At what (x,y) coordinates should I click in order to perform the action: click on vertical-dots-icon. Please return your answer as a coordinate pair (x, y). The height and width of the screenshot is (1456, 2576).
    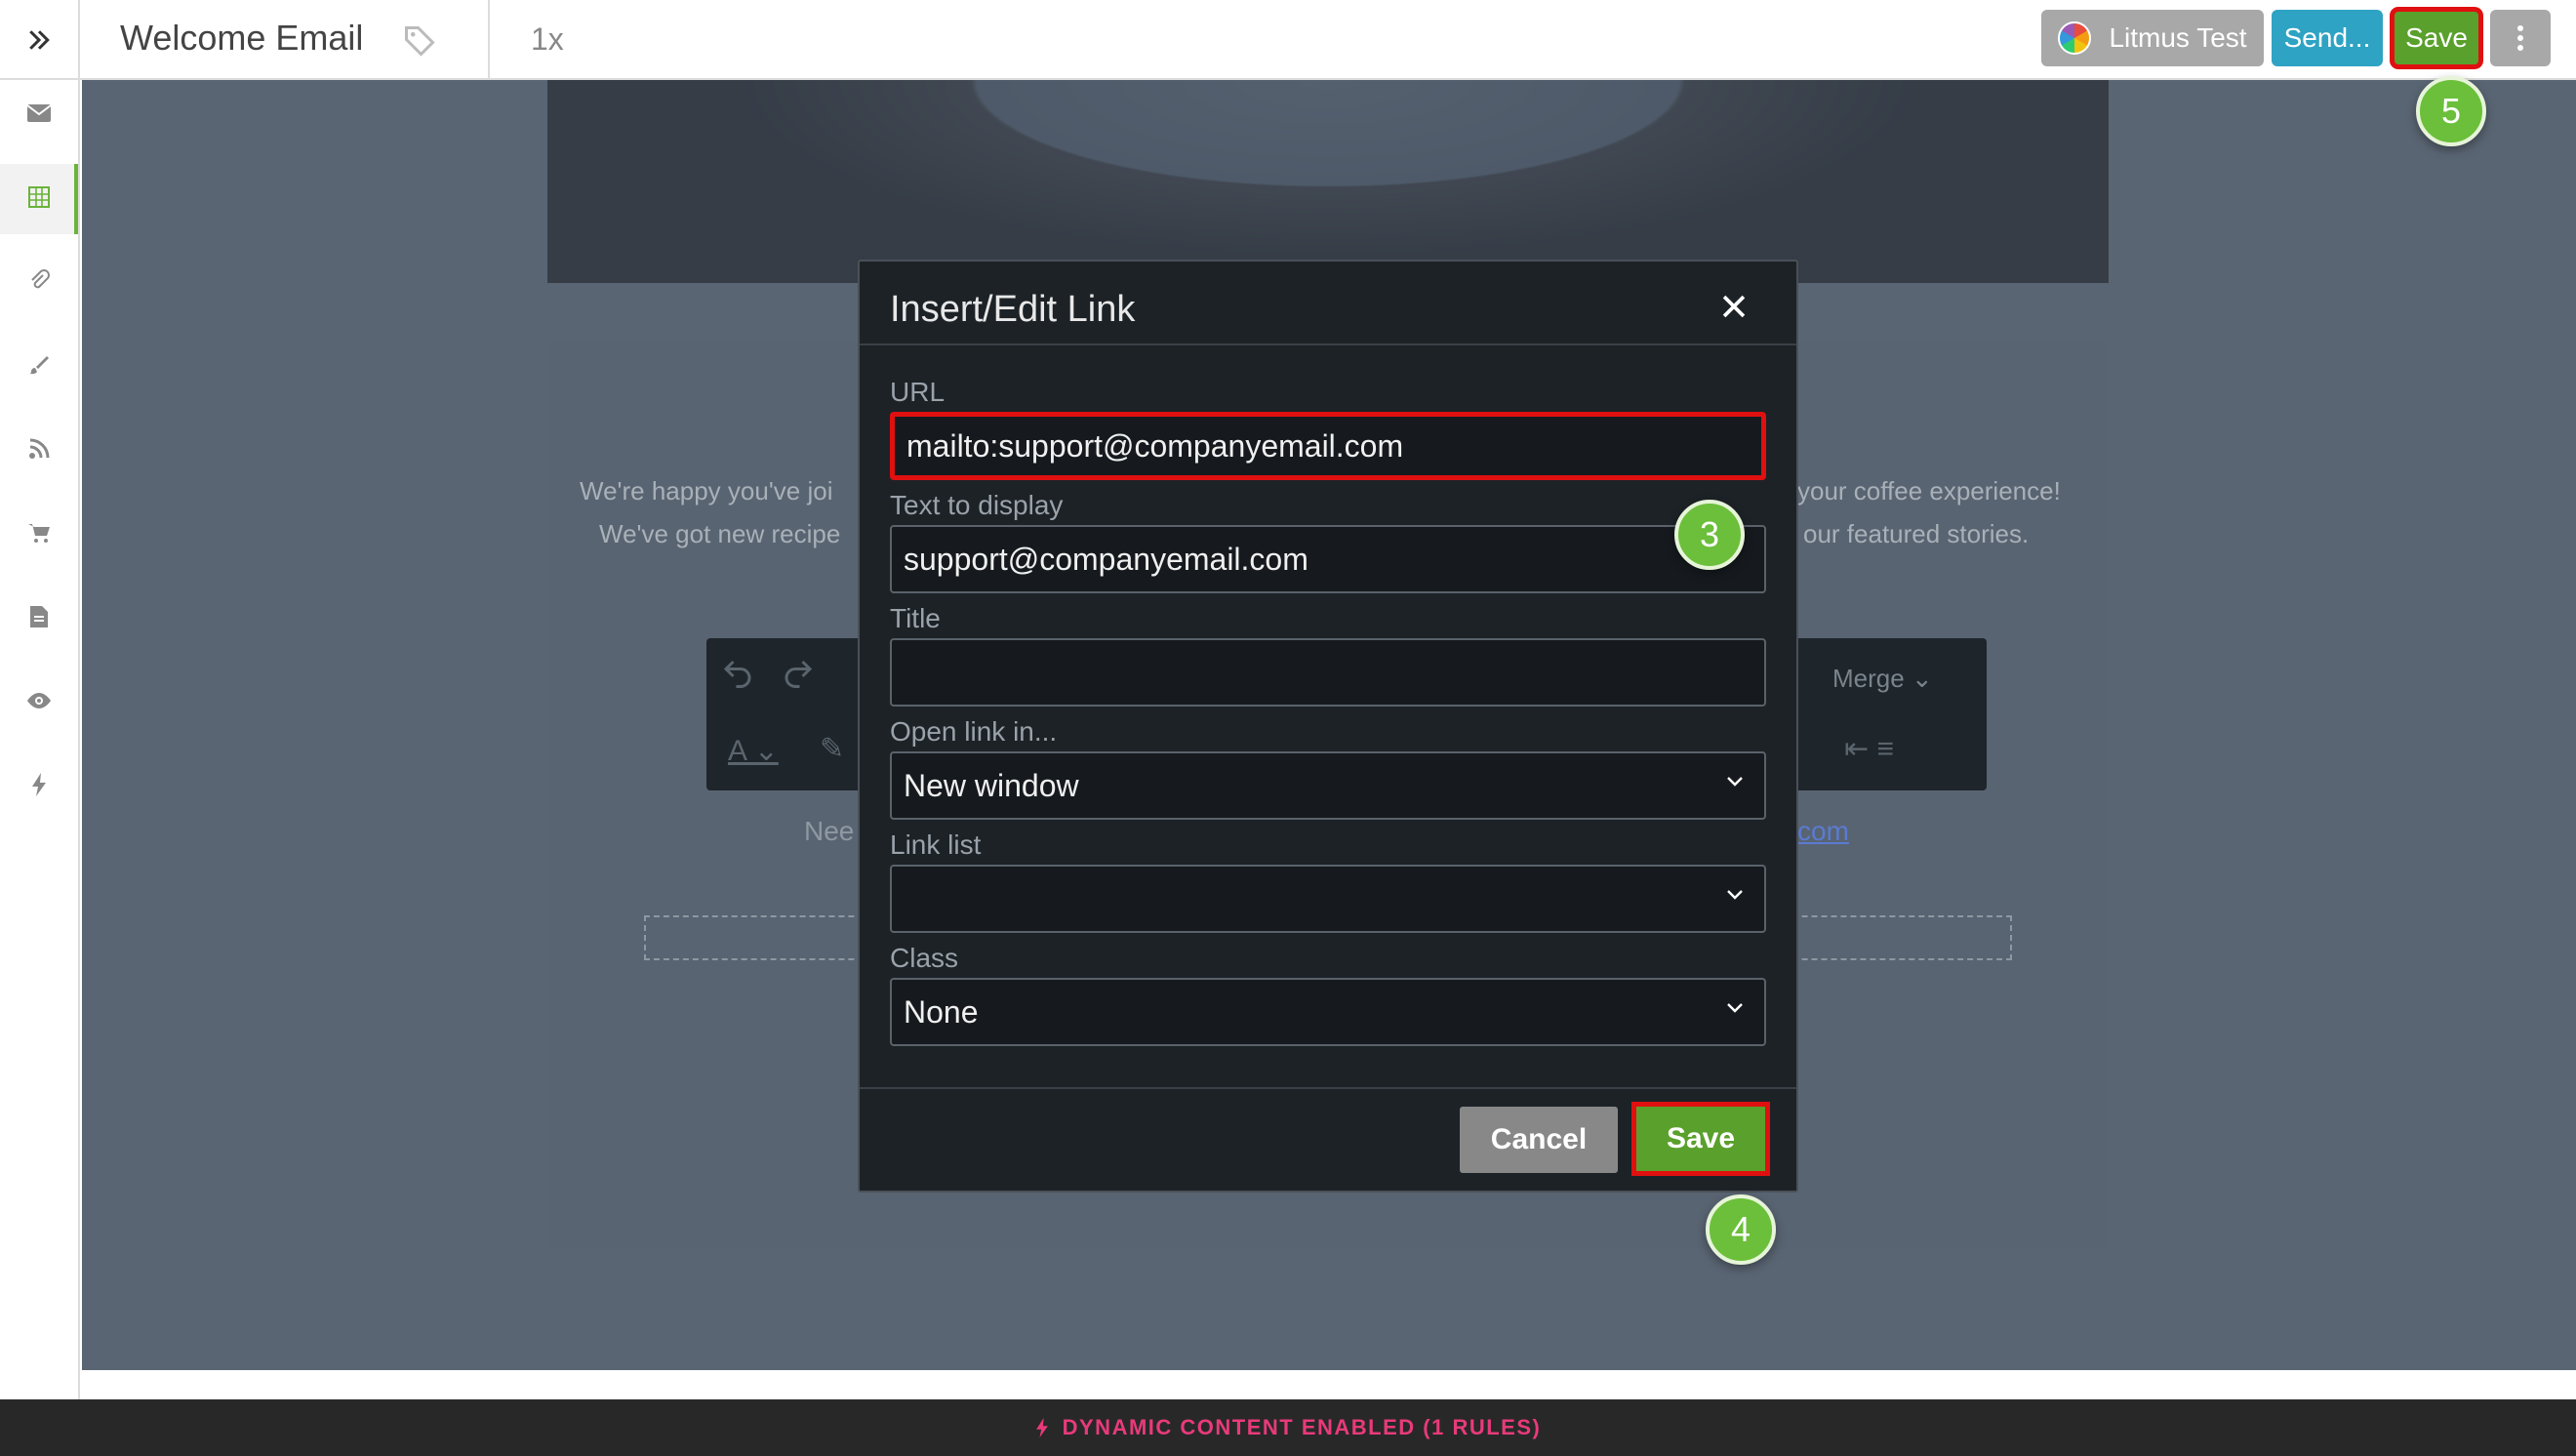
    Looking at the image, I should click on (2520, 38).